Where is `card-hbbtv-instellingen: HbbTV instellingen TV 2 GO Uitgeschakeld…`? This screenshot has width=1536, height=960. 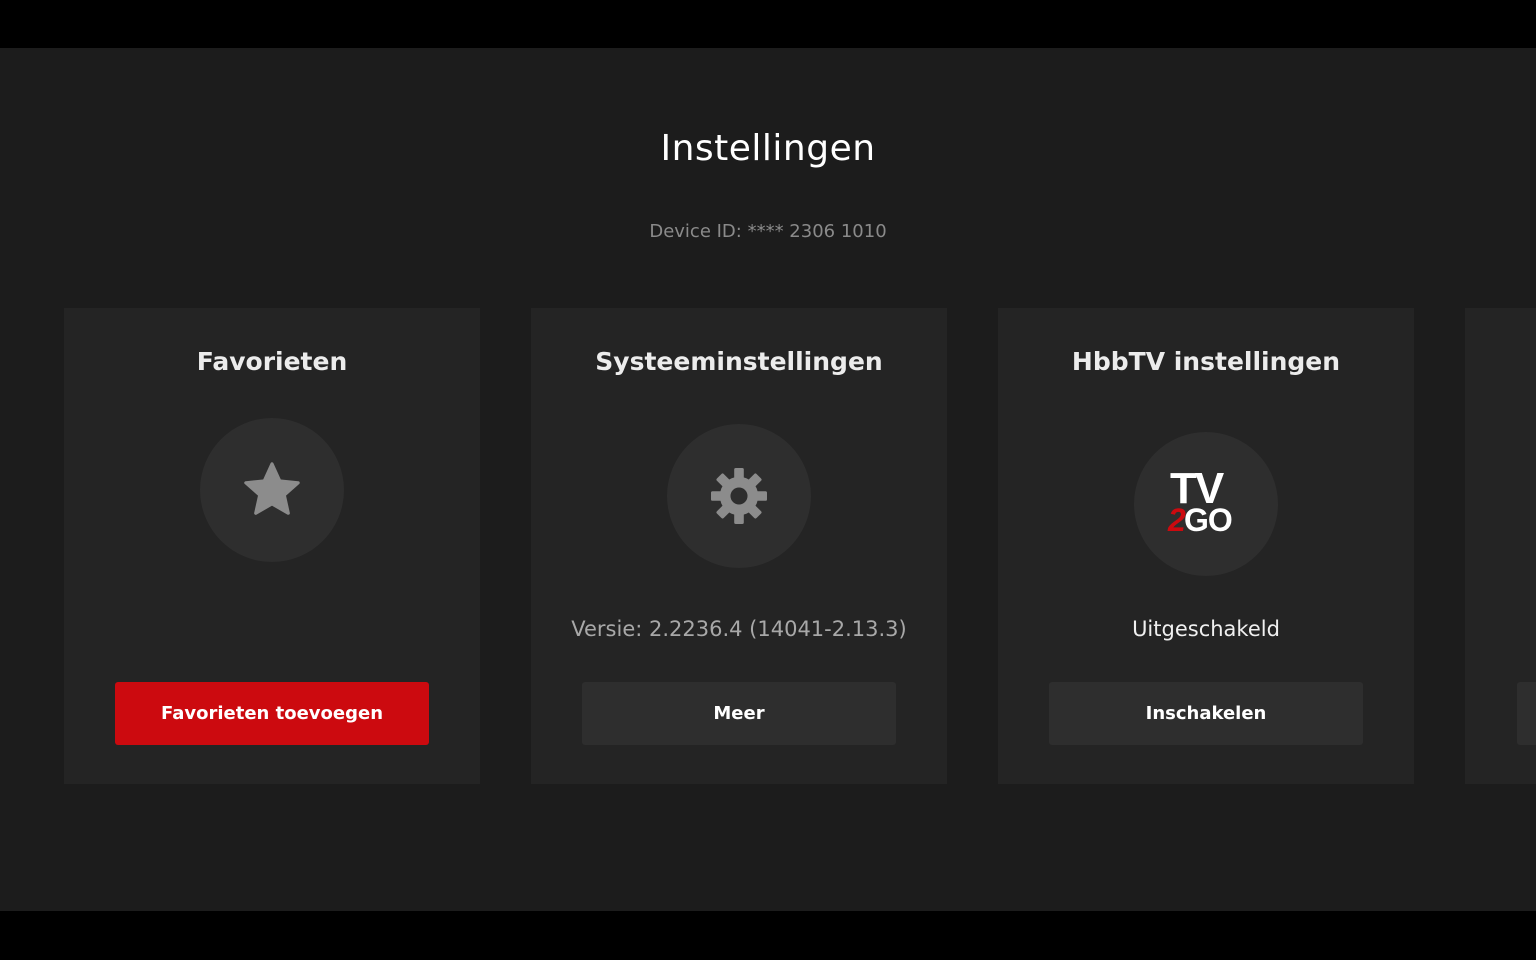
card-hbbtv-instellingen: HbbTV instellingen TV 2 GO Uitgeschakeld… is located at coordinates (1206, 546).